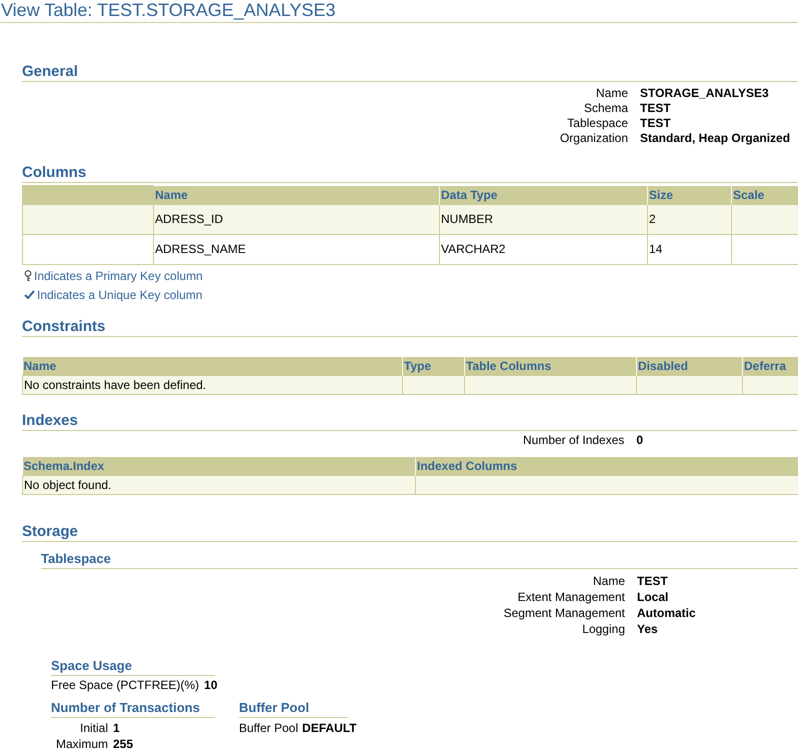 The image size is (798, 751). I want to click on column-header: Schema.Index, so click(219, 465).